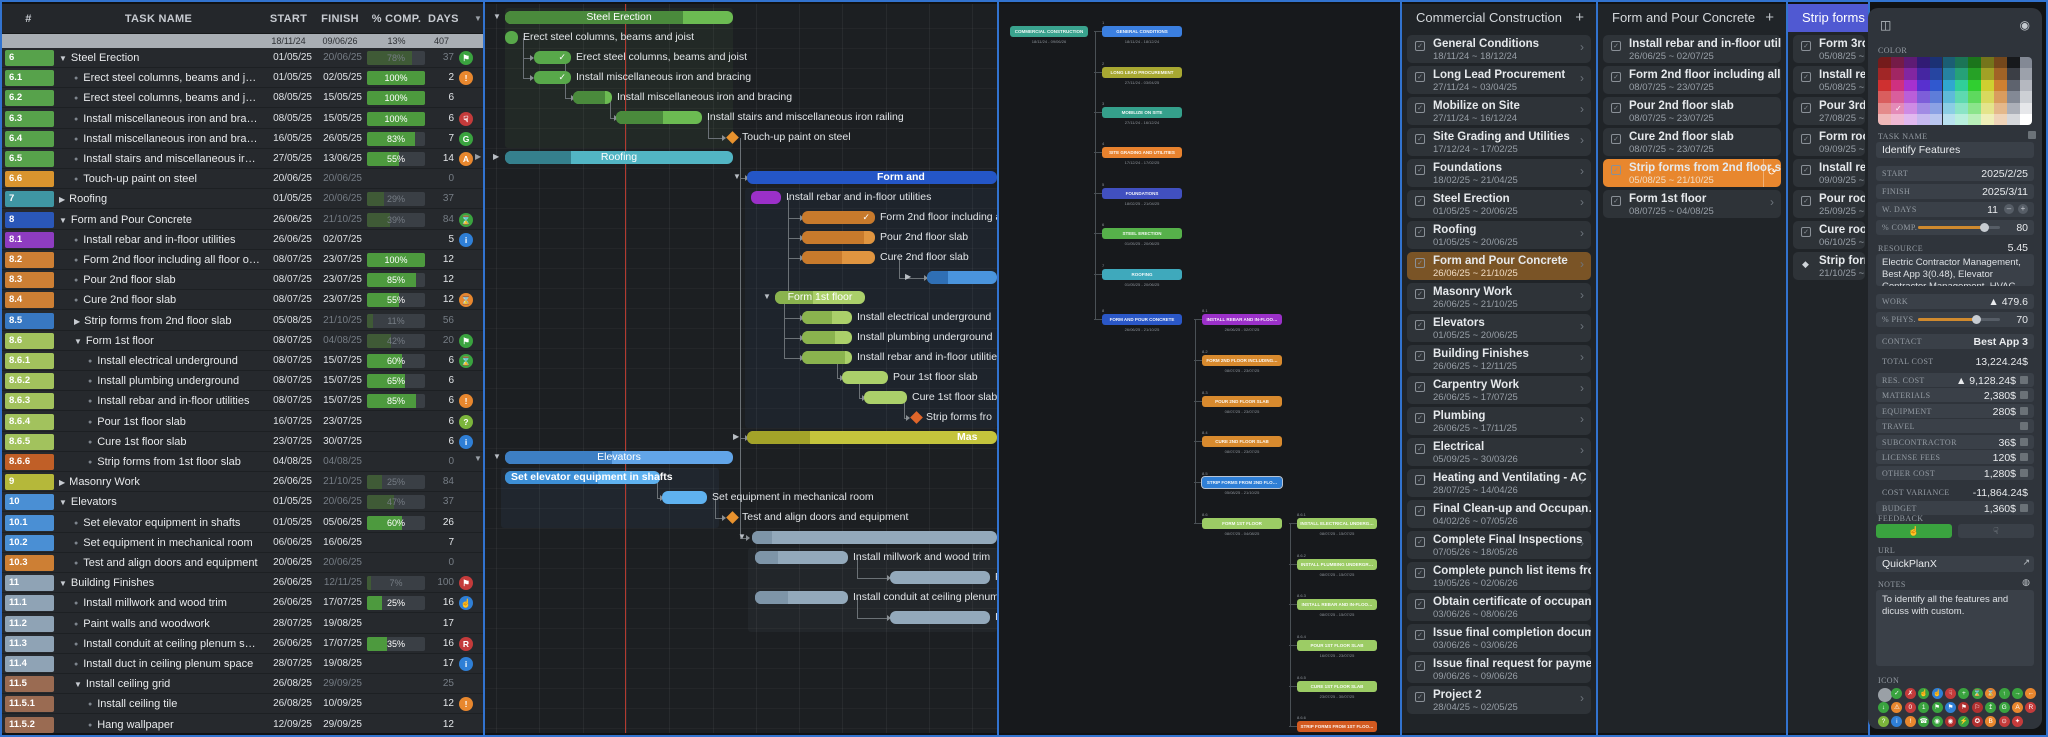  I want to click on task-icon-option: ⚐, so click(1977, 707).